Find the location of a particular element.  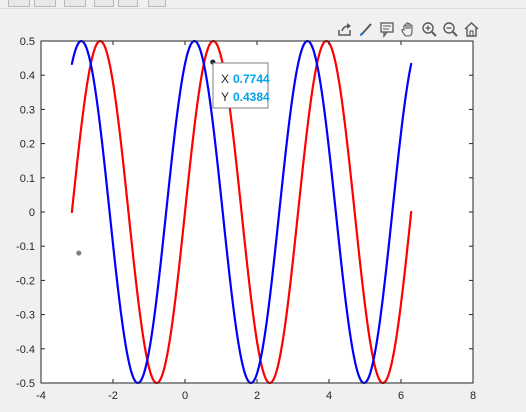

zoom-out-icon is located at coordinates (450, 29).